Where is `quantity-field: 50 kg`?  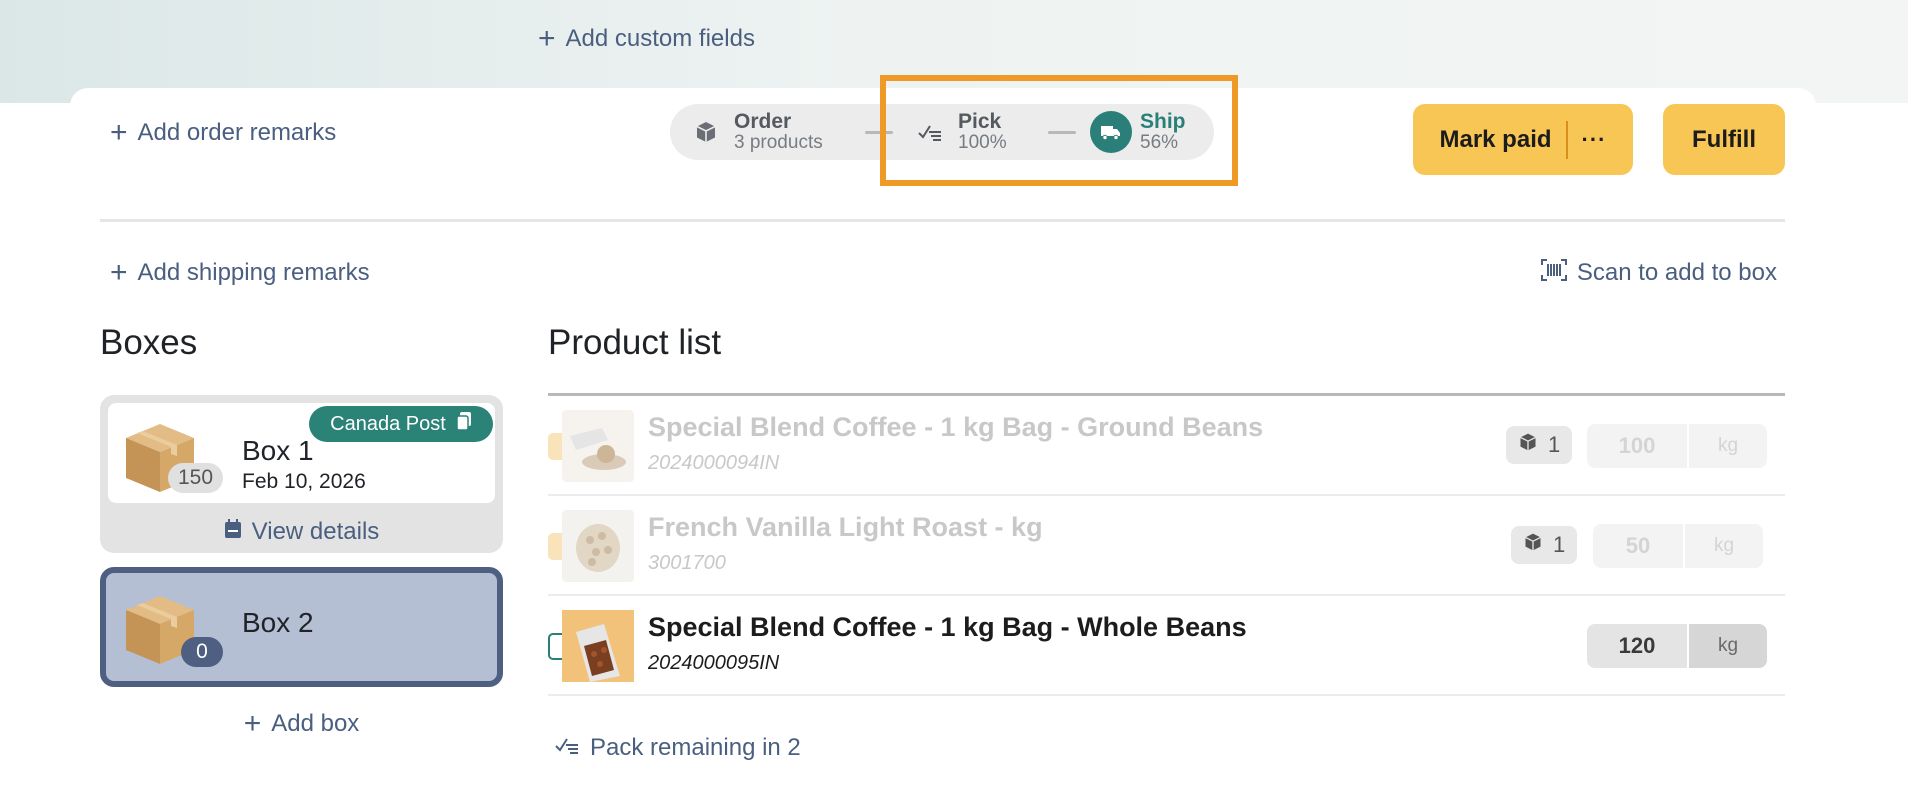 quantity-field: 50 kg is located at coordinates (1678, 546).